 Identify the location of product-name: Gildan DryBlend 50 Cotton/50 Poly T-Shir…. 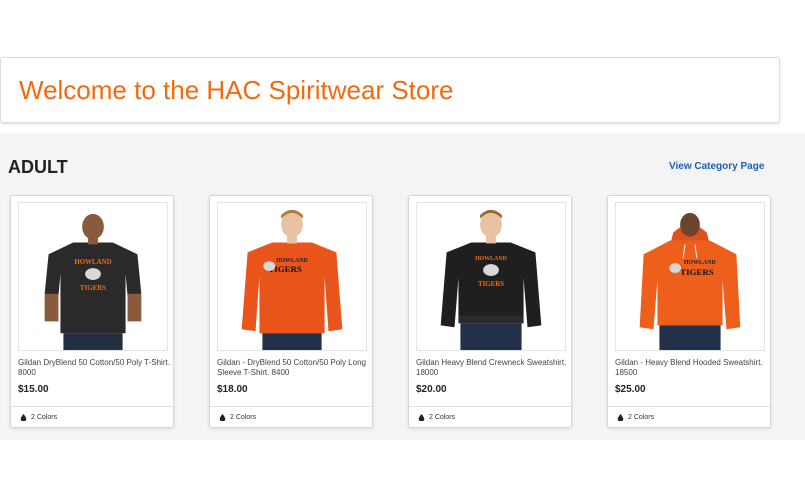
(94, 368).